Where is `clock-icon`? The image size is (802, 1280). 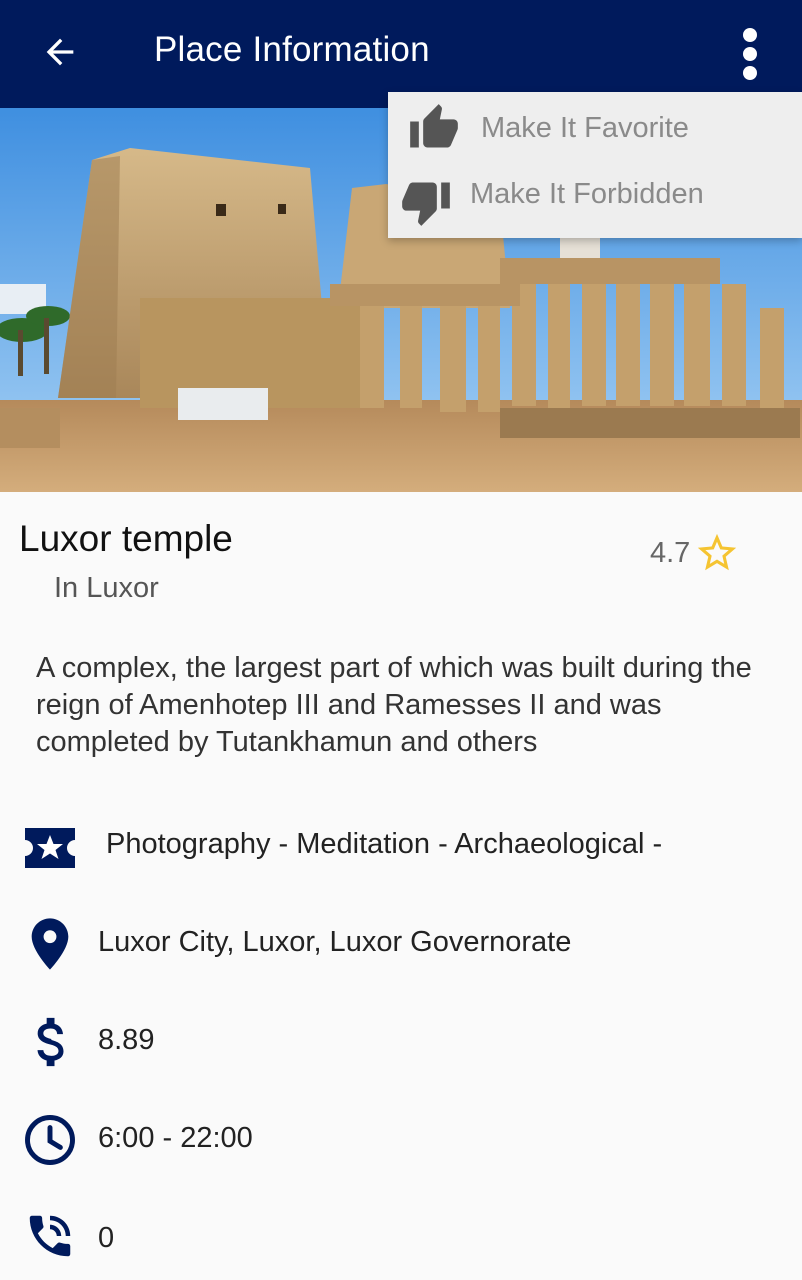
clock-icon is located at coordinates (50, 1140).